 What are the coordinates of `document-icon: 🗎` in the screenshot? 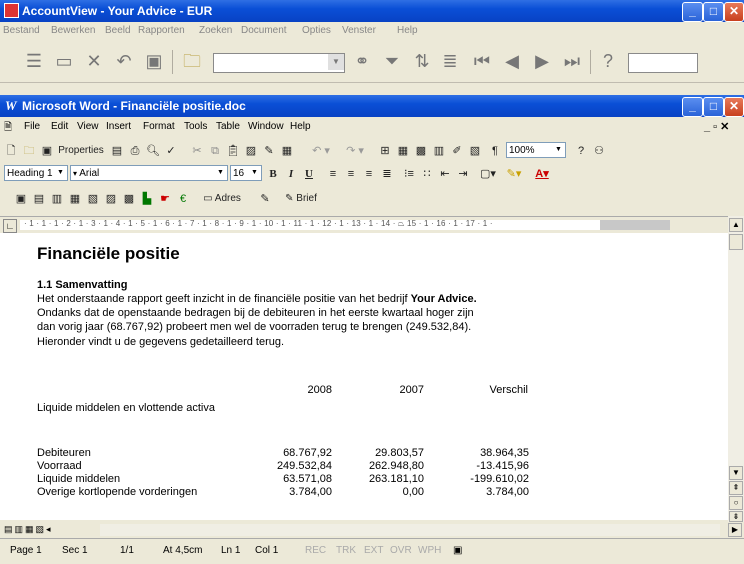 It's located at (8, 128).